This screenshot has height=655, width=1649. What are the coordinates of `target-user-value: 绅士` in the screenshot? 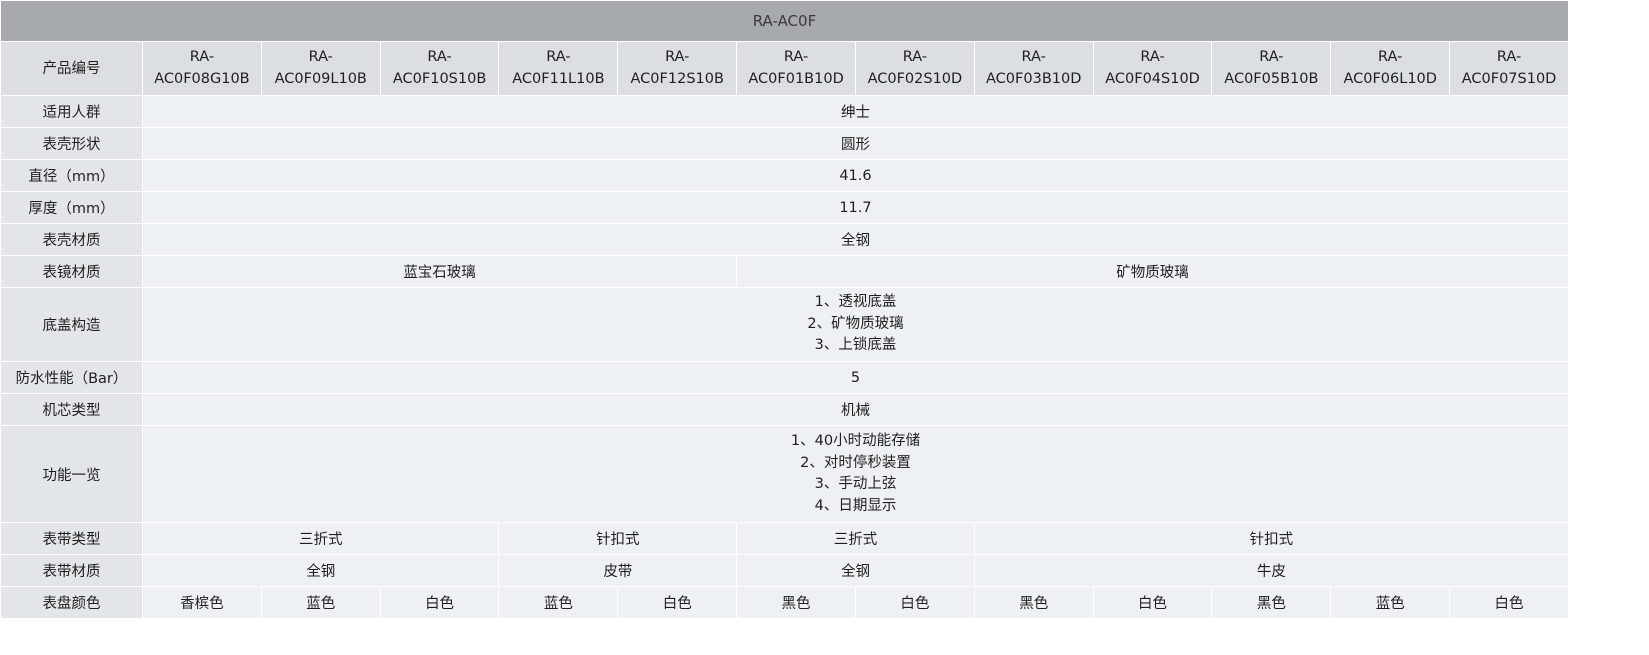 It's located at (855, 111).